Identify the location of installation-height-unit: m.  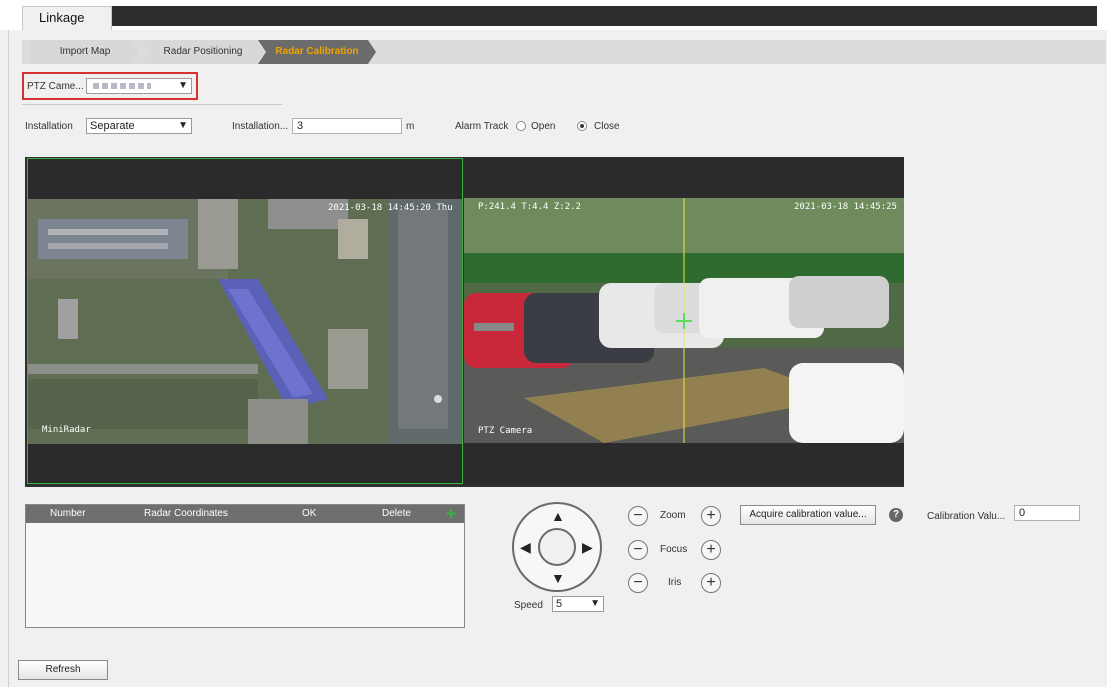
(410, 126).